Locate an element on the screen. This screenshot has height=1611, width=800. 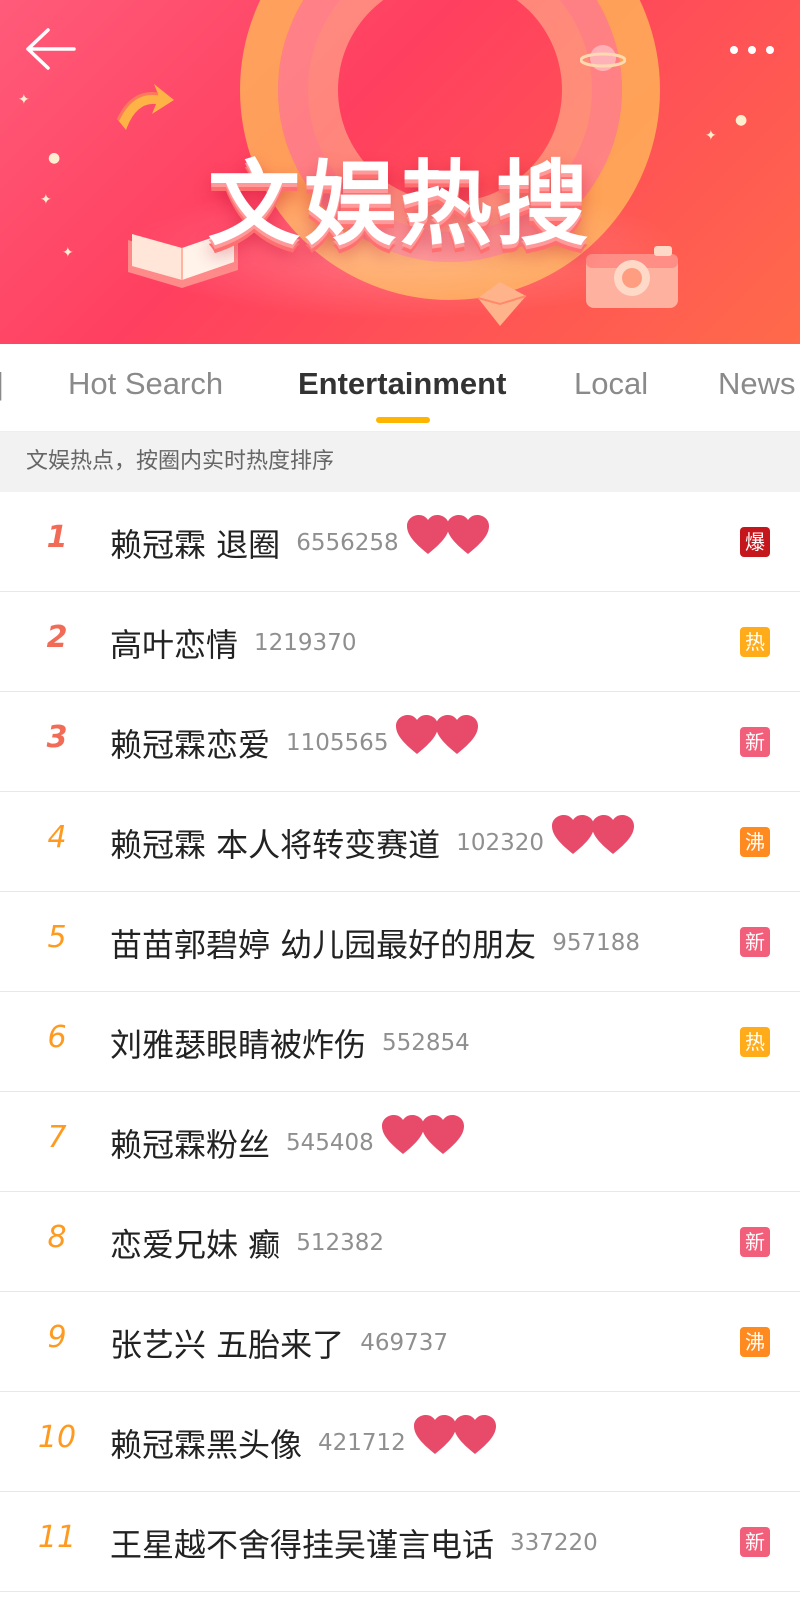
sparkle-icon: ● is located at coordinates (741, 120).